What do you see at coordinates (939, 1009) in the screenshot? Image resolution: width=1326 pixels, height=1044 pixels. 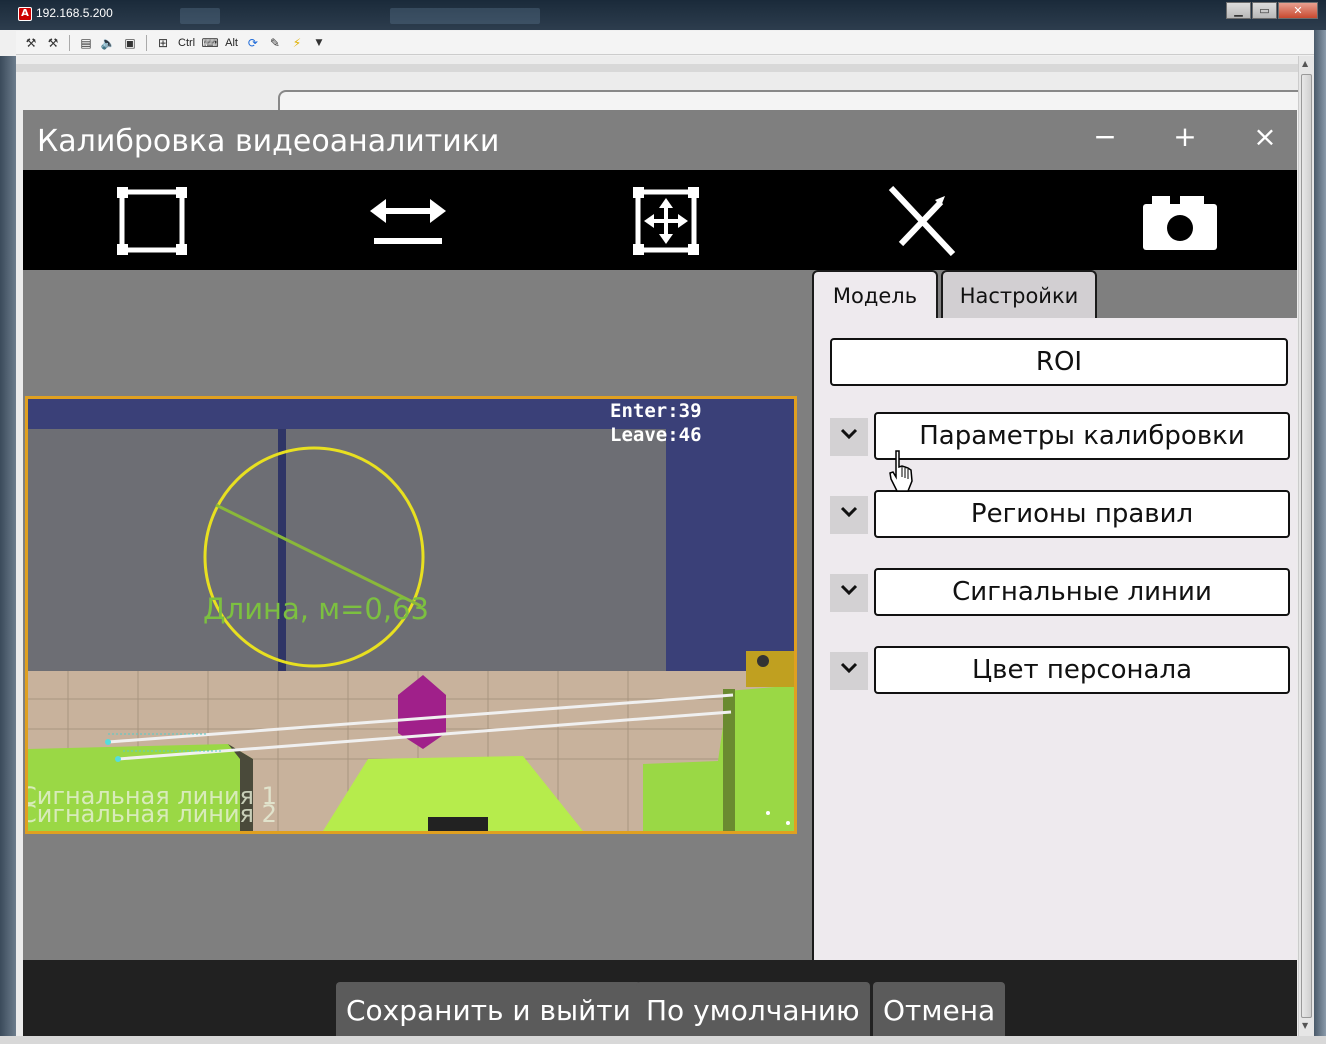 I see `cancel-button: Отмена` at bounding box center [939, 1009].